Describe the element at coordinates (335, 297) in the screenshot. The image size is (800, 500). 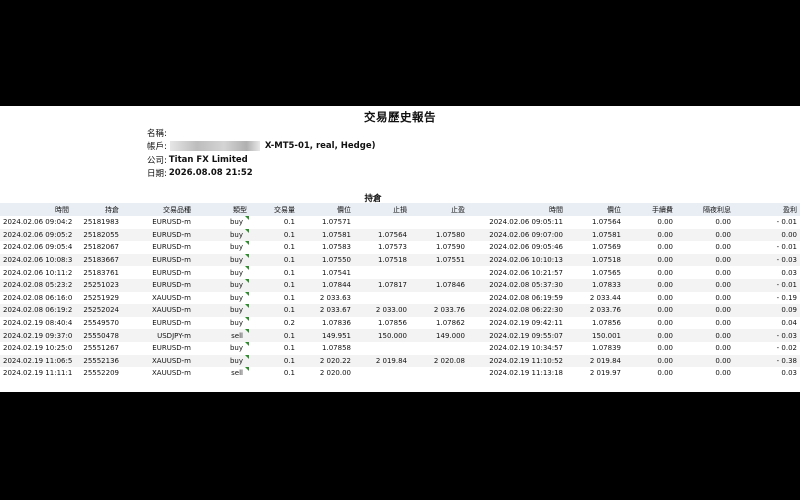
I see `open-price-text: 2 033.63` at that location.